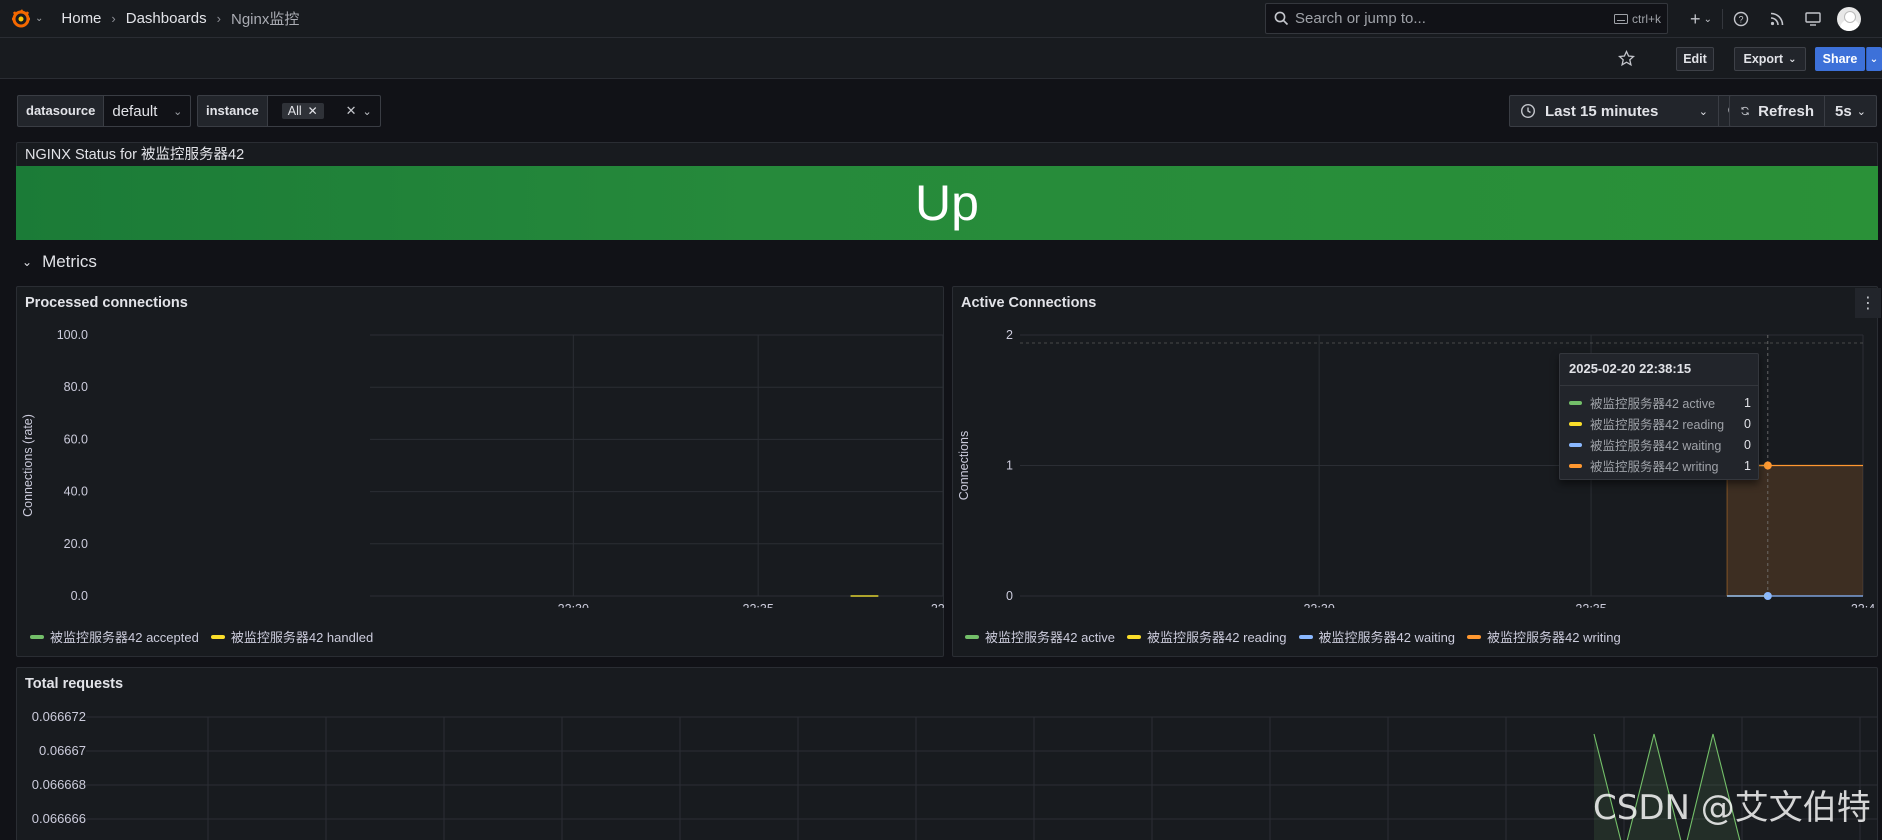 This screenshot has height=840, width=1882. Describe the element at coordinates (1786, 111) in the screenshot. I see `refresh-label: Refresh` at that location.